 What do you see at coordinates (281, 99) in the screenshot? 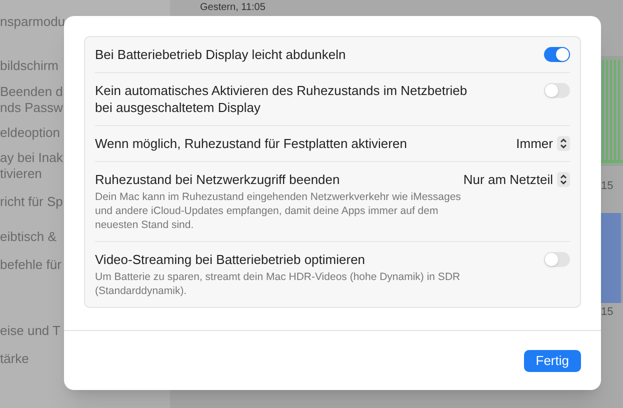
I see `setting-label: Kein automatisches Aktivieren des Ruhezustands im Netzbetrieb bei ausgeschaltetem Display` at bounding box center [281, 99].